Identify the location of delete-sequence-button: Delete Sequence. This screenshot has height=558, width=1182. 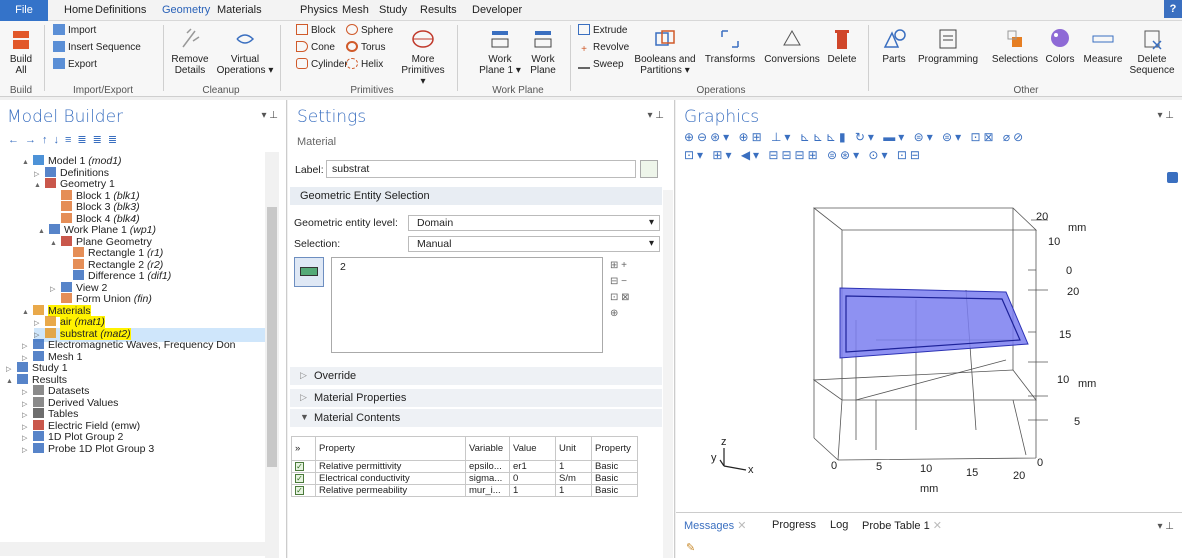
(1152, 51).